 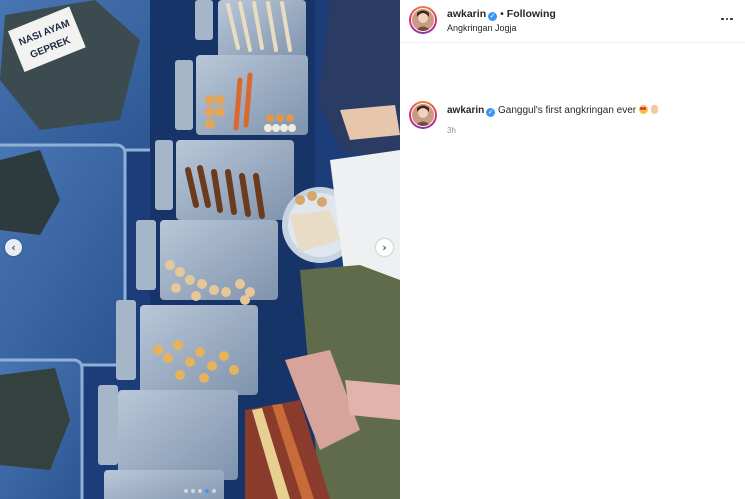 I want to click on chevron-right-icon: ›, so click(x=384, y=247).